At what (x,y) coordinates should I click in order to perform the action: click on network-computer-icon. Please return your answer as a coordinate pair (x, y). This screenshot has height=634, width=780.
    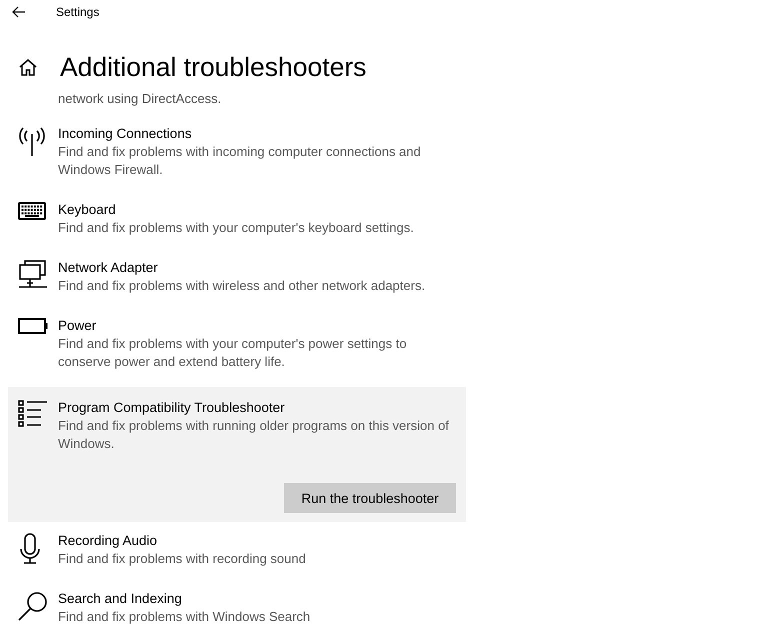
    Looking at the image, I should click on (33, 275).